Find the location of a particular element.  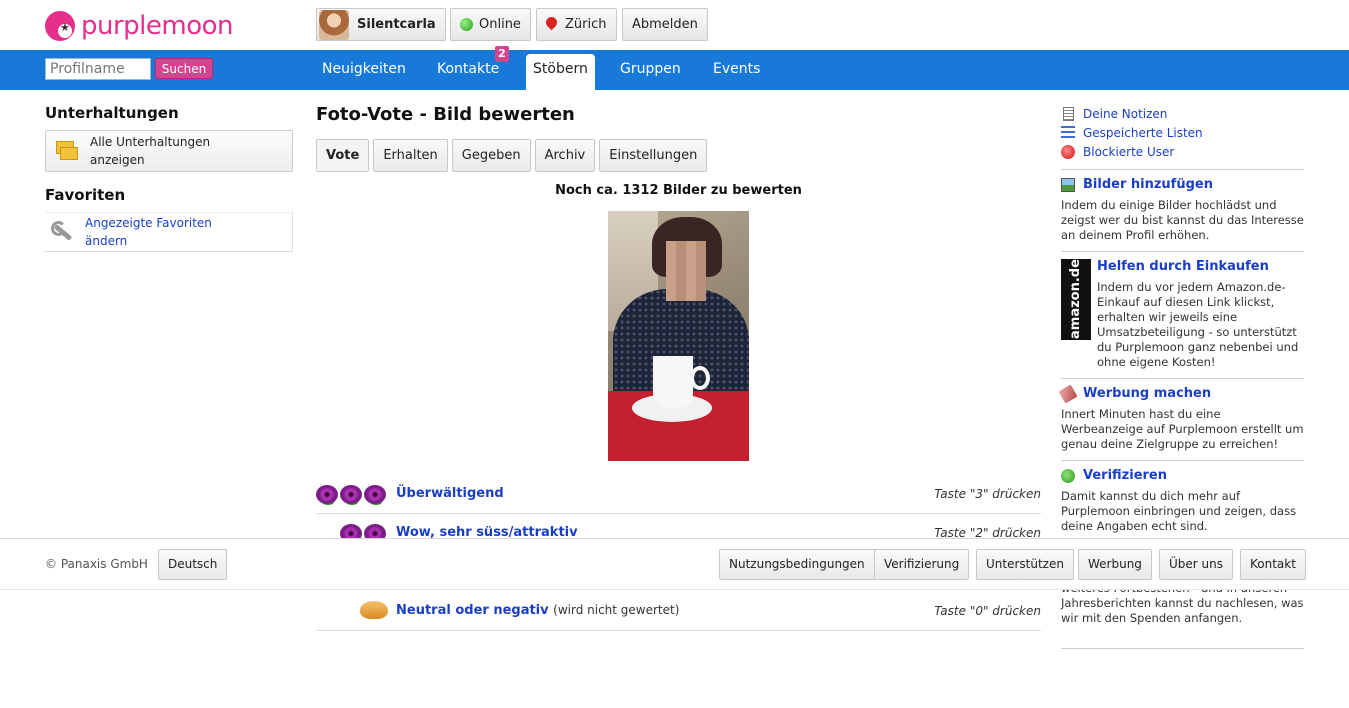

footer-about-button: Über uns is located at coordinates (1196, 564).